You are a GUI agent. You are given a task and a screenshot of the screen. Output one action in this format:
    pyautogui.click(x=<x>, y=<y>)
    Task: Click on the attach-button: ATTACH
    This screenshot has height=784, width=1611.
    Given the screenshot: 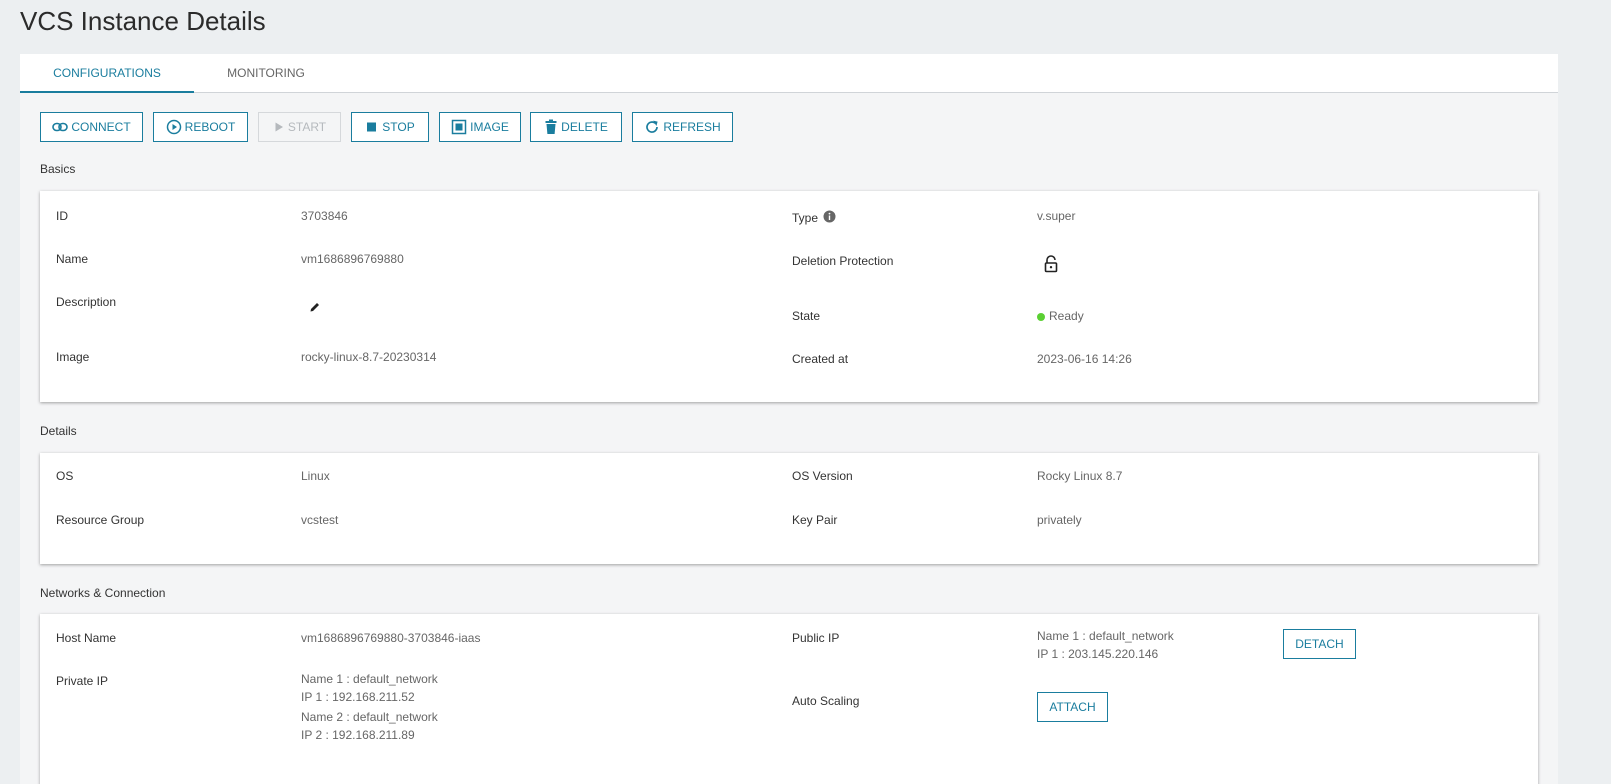 What is the action you would take?
    pyautogui.click(x=1072, y=707)
    